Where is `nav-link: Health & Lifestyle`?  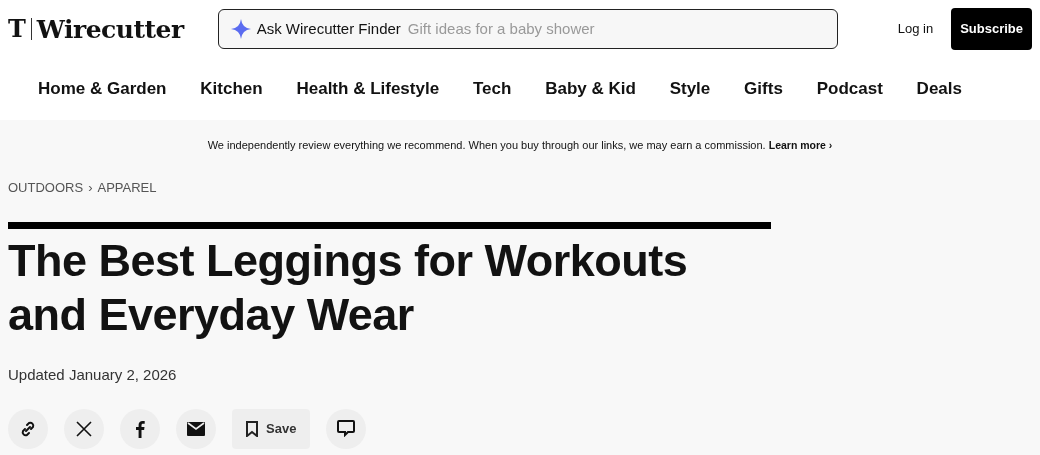 nav-link: Health & Lifestyle is located at coordinates (368, 89).